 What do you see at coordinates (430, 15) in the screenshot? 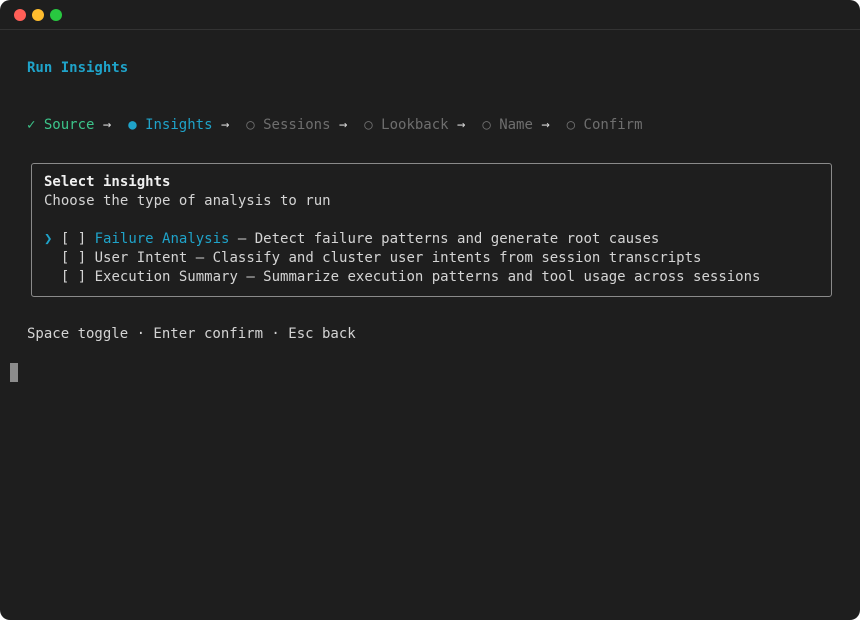
I see `title-bar` at bounding box center [430, 15].